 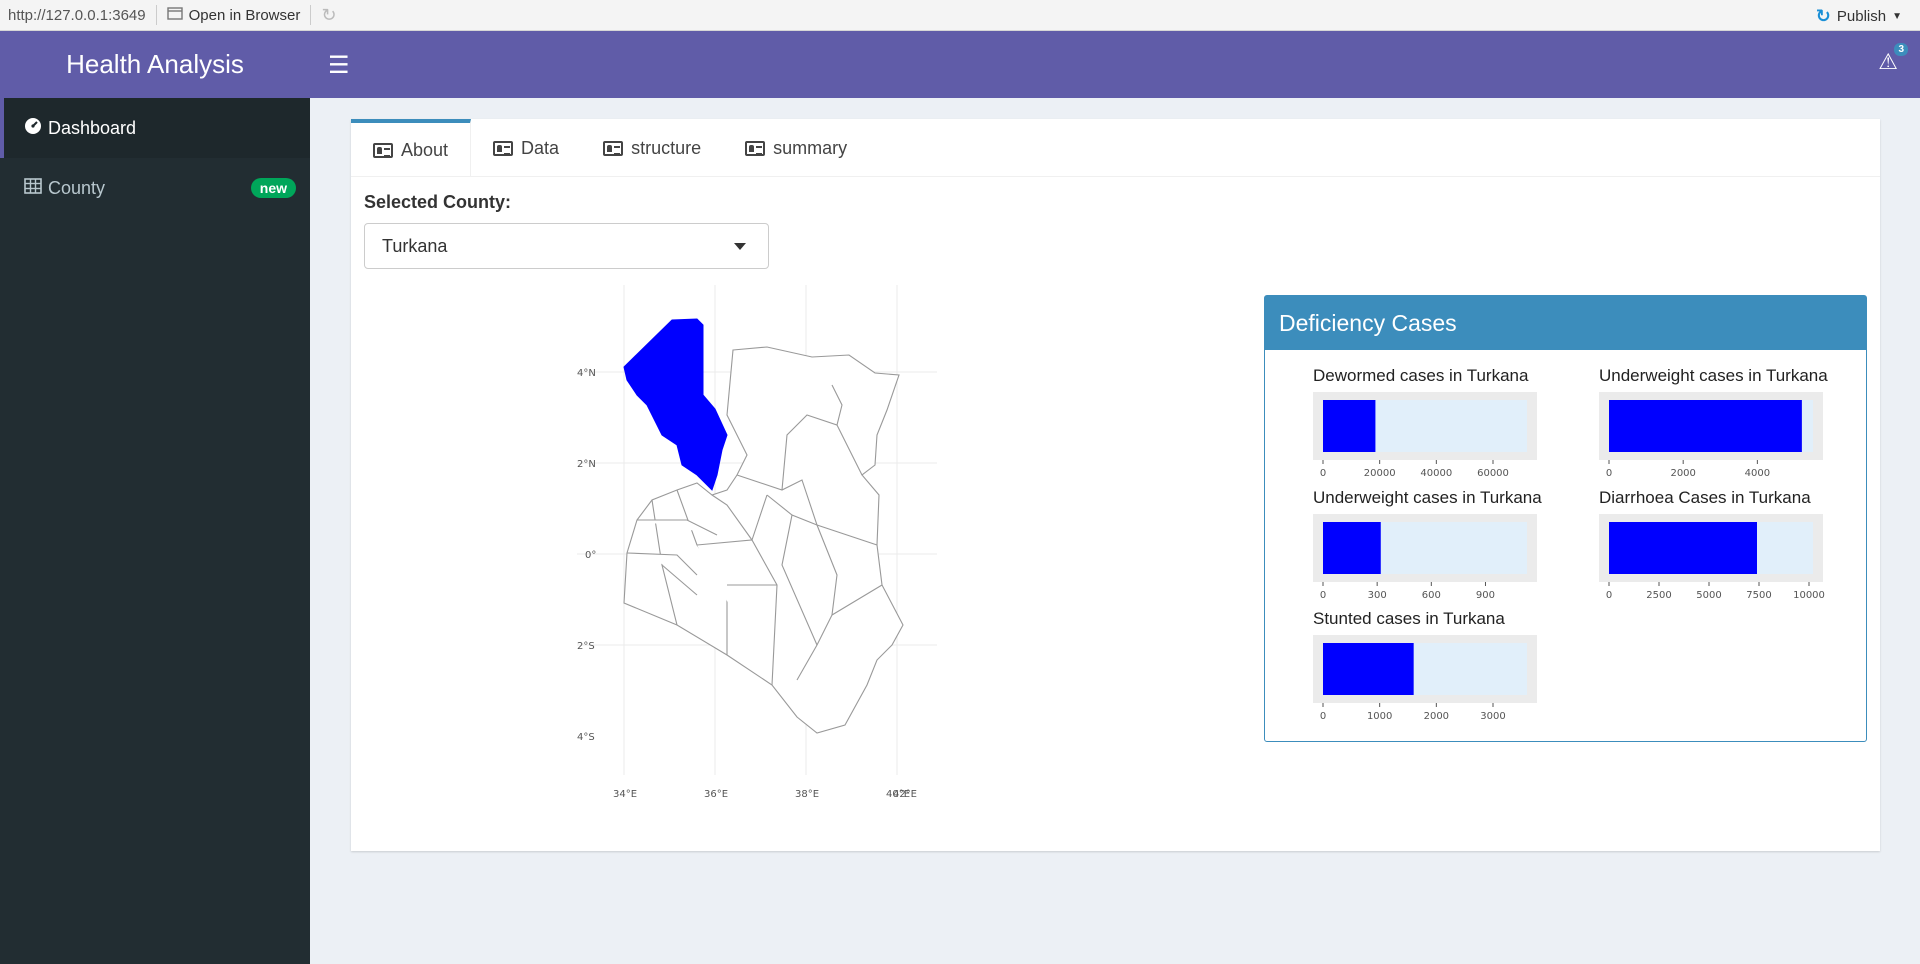 I want to click on x-tick-label: 900, so click(x=1485, y=595).